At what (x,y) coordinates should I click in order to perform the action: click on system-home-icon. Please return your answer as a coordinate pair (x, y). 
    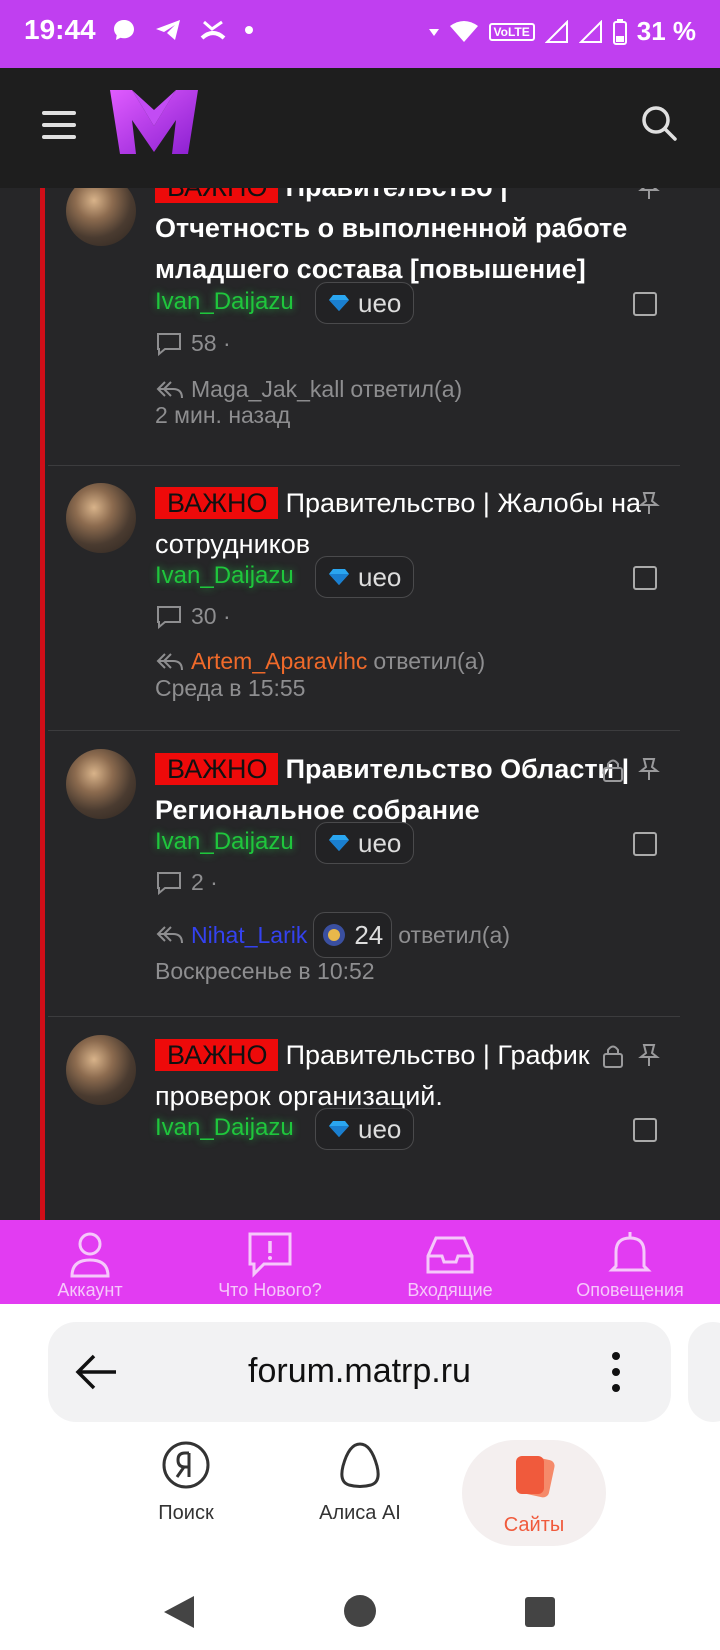
    Looking at the image, I should click on (360, 1611).